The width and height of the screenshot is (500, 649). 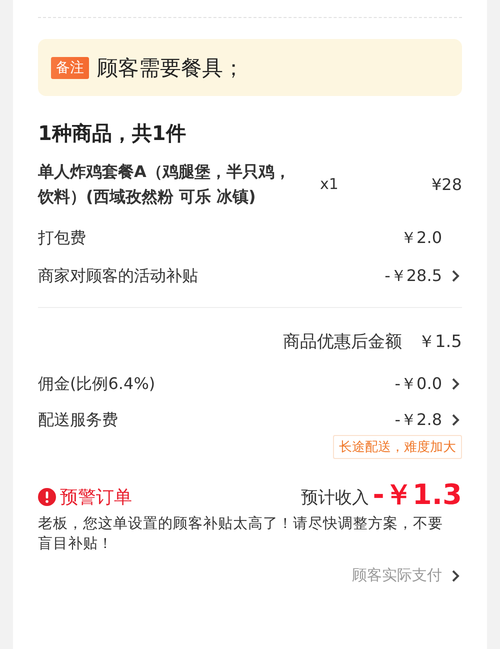 I want to click on income-label: 预计收入, so click(x=334, y=498).